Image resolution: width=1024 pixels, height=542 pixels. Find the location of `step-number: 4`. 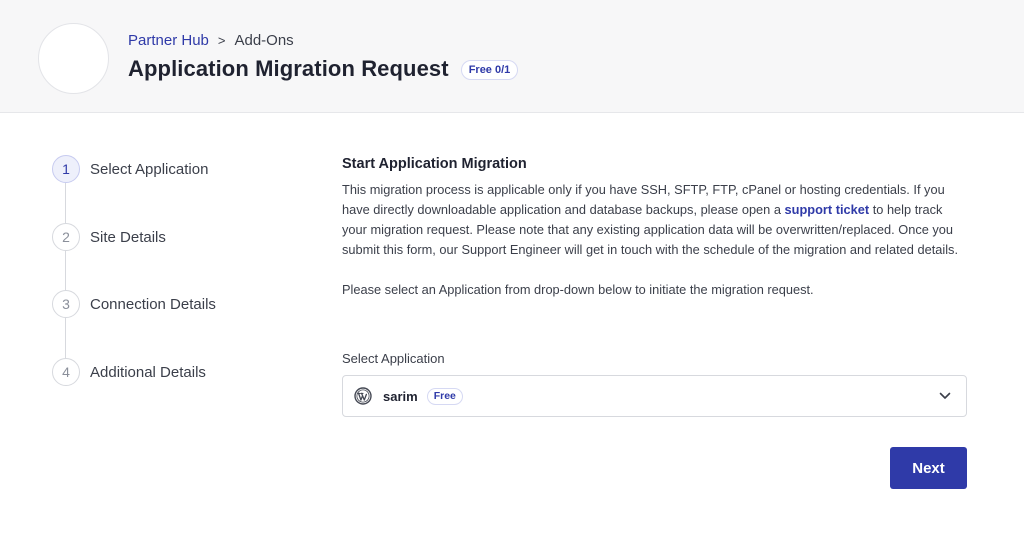

step-number: 4 is located at coordinates (66, 372).